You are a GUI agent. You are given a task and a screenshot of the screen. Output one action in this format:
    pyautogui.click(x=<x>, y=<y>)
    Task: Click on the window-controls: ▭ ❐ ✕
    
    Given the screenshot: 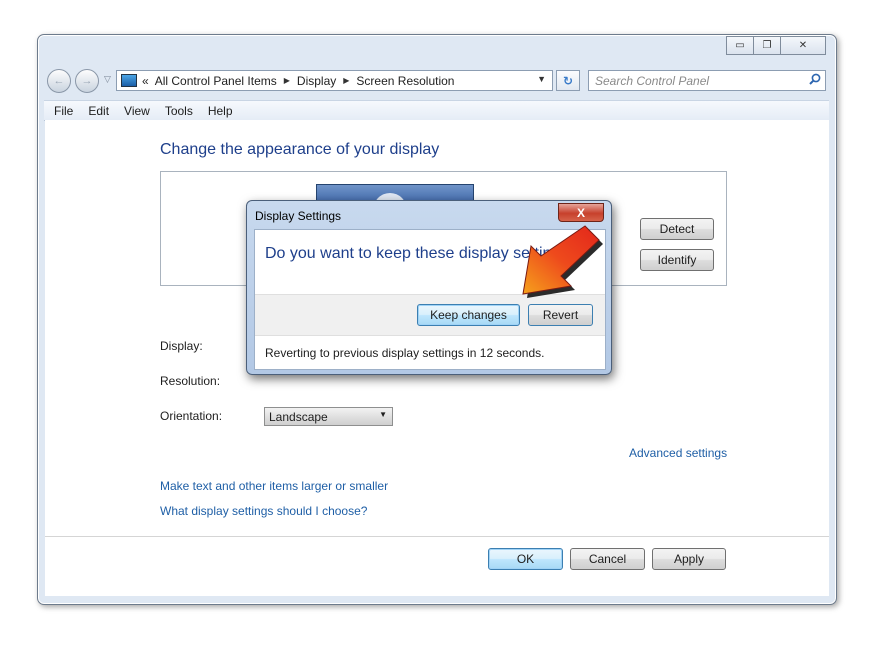 What is the action you would take?
    pyautogui.click(x=776, y=45)
    